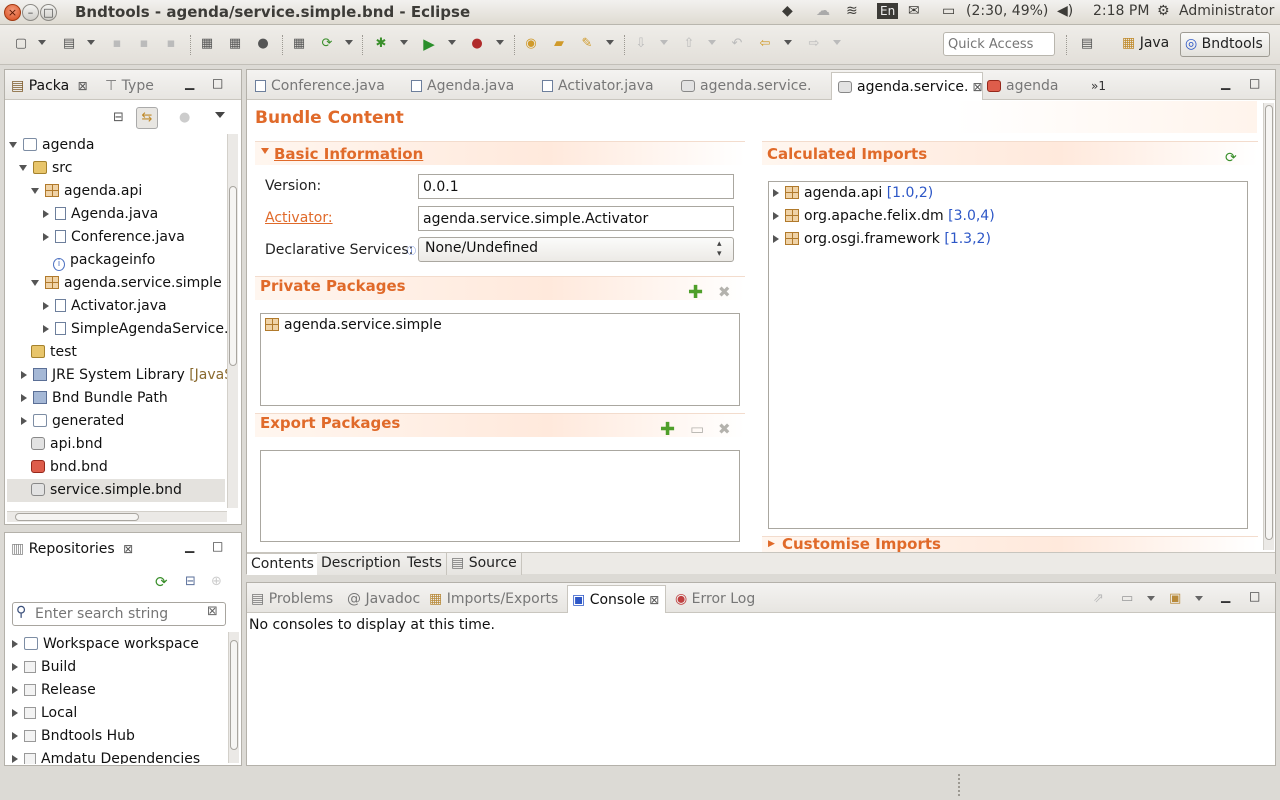 The width and height of the screenshot is (1280, 800). What do you see at coordinates (283, 564) in the screenshot?
I see `page-tab-contents: Contents` at bounding box center [283, 564].